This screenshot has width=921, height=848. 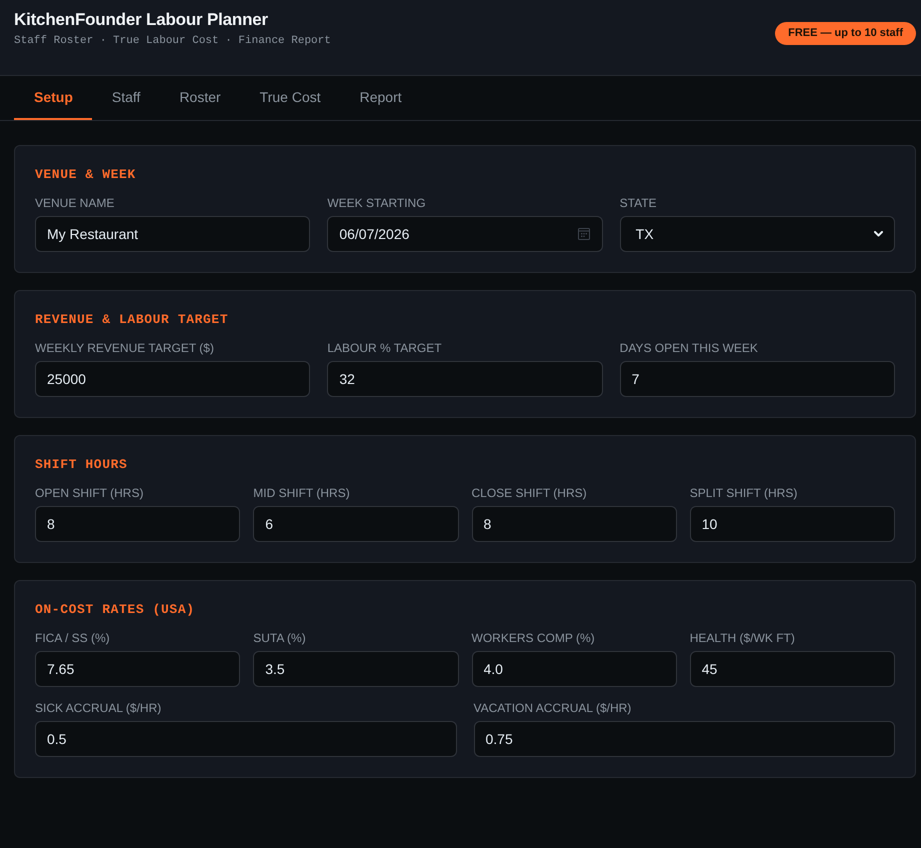 What do you see at coordinates (132, 320) in the screenshot?
I see `section-title: REVENUE & LABOUR TARGET` at bounding box center [132, 320].